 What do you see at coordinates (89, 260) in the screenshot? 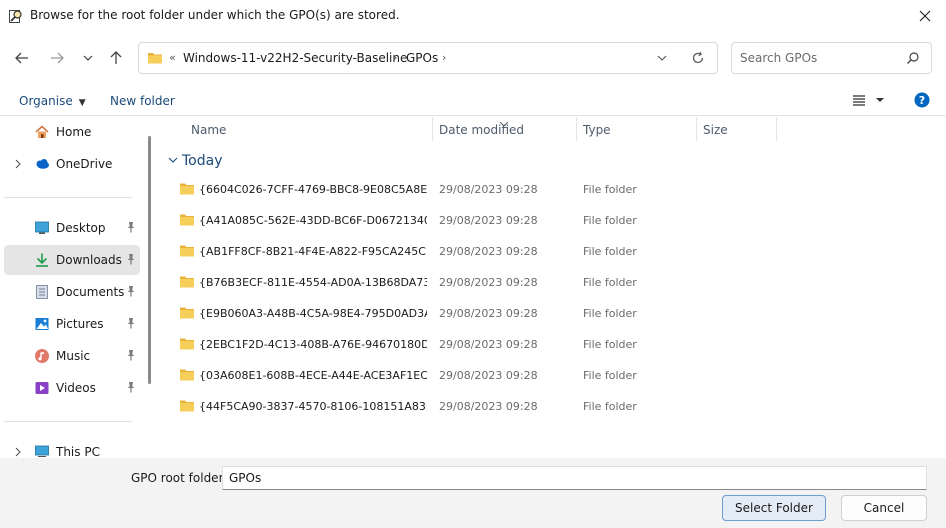
I see `sidebar-item-label: Downloads` at bounding box center [89, 260].